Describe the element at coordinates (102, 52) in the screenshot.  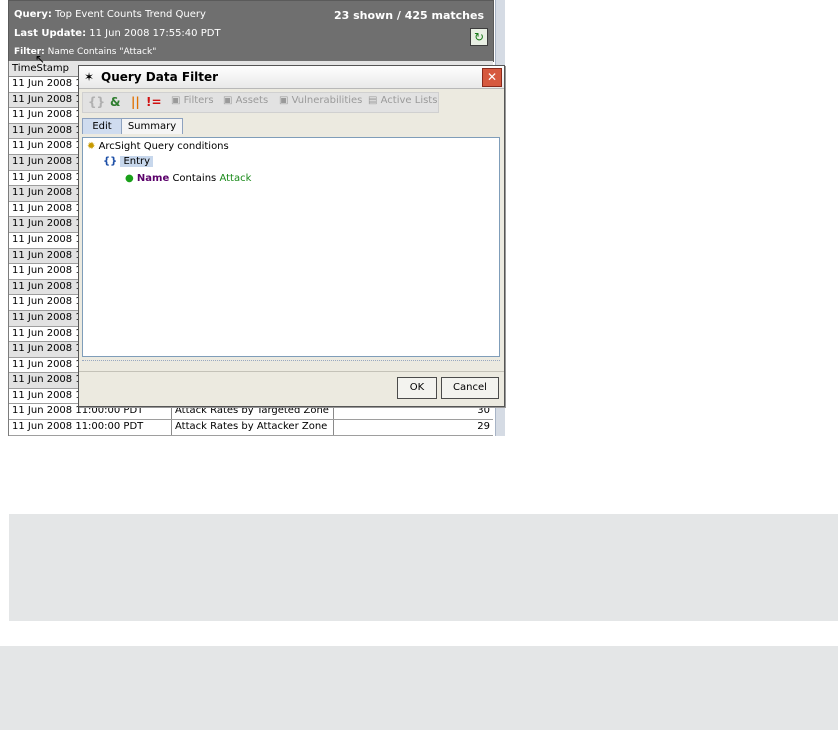
I see `filter-value: Name Contains "Attack"` at that location.